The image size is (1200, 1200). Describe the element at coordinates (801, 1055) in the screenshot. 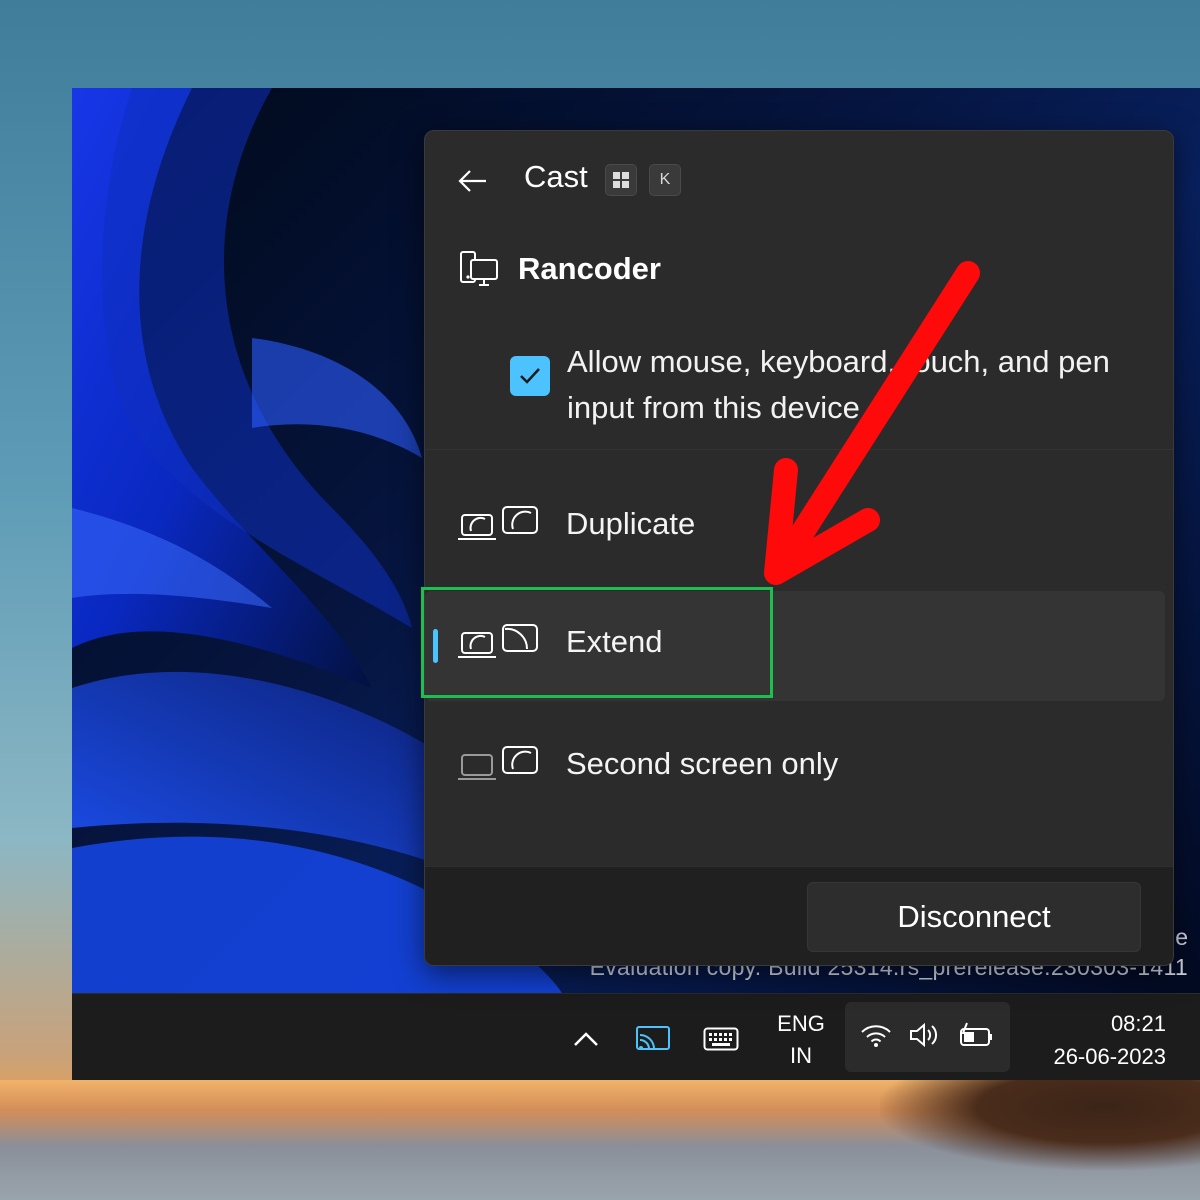

I see `language-region: IN` at that location.